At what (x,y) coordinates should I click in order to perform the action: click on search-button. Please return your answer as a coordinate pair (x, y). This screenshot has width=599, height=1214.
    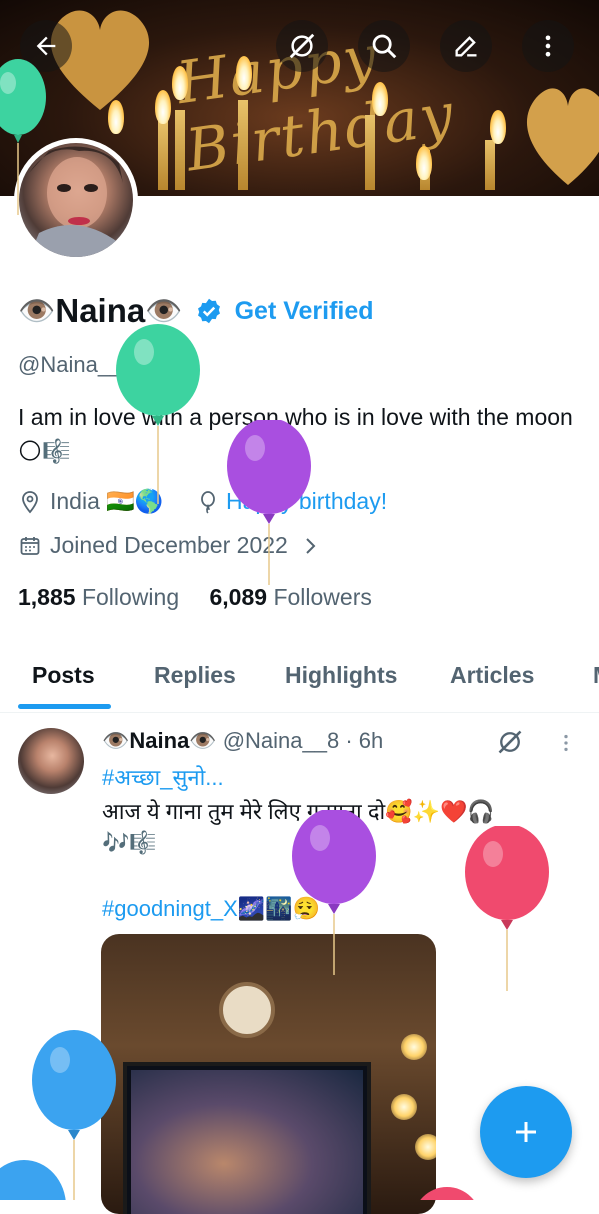
    Looking at the image, I should click on (384, 46).